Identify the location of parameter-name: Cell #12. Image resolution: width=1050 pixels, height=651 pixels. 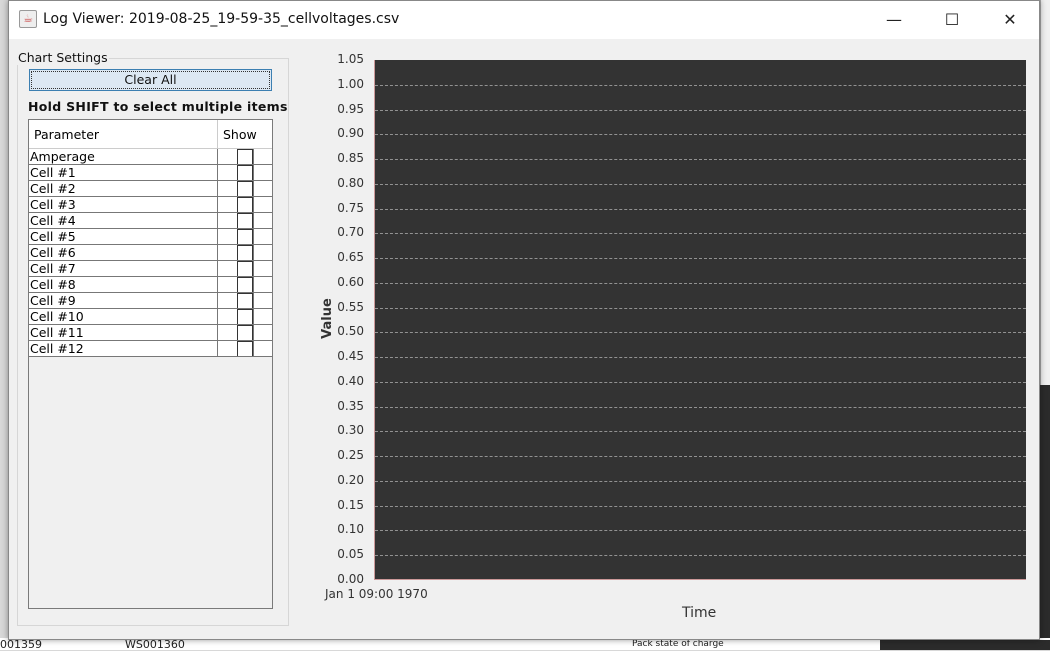
(57, 348).